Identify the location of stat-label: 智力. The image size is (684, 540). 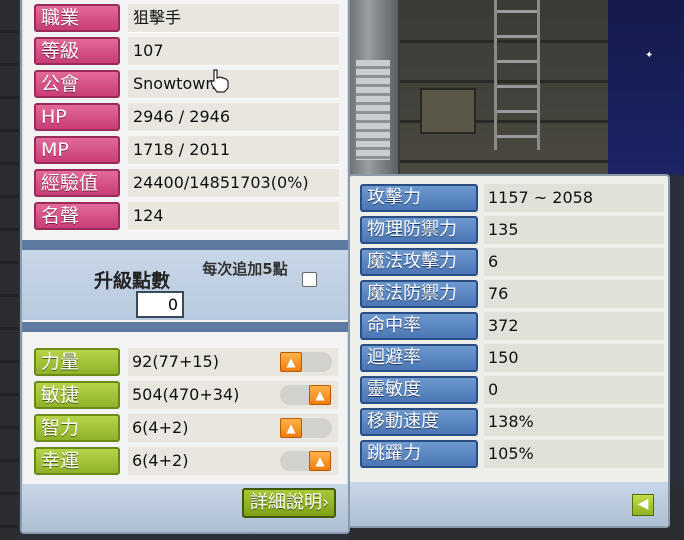
(77, 428).